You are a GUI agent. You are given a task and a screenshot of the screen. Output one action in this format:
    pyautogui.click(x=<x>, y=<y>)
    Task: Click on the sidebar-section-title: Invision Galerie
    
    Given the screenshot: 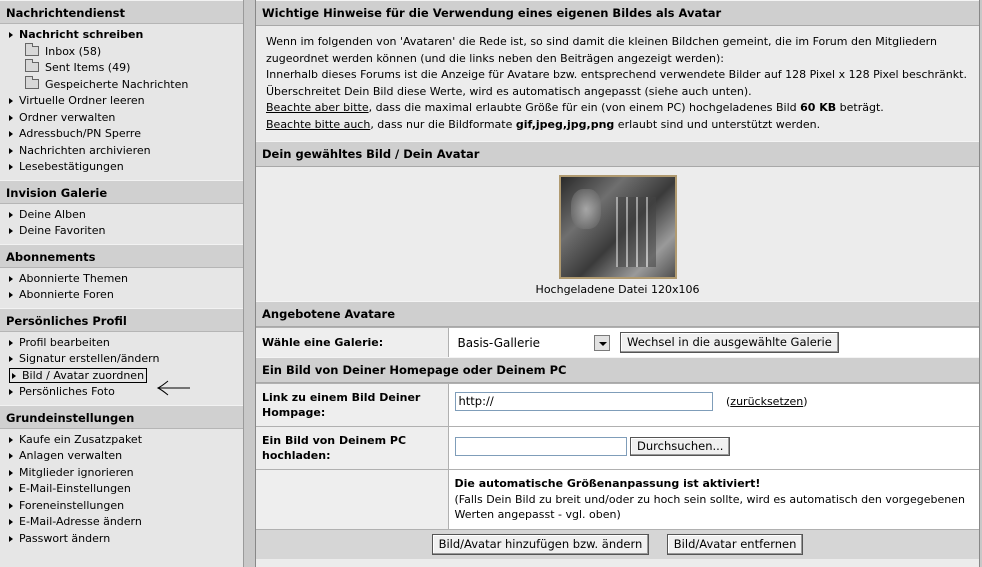 What is the action you would take?
    pyautogui.click(x=121, y=191)
    